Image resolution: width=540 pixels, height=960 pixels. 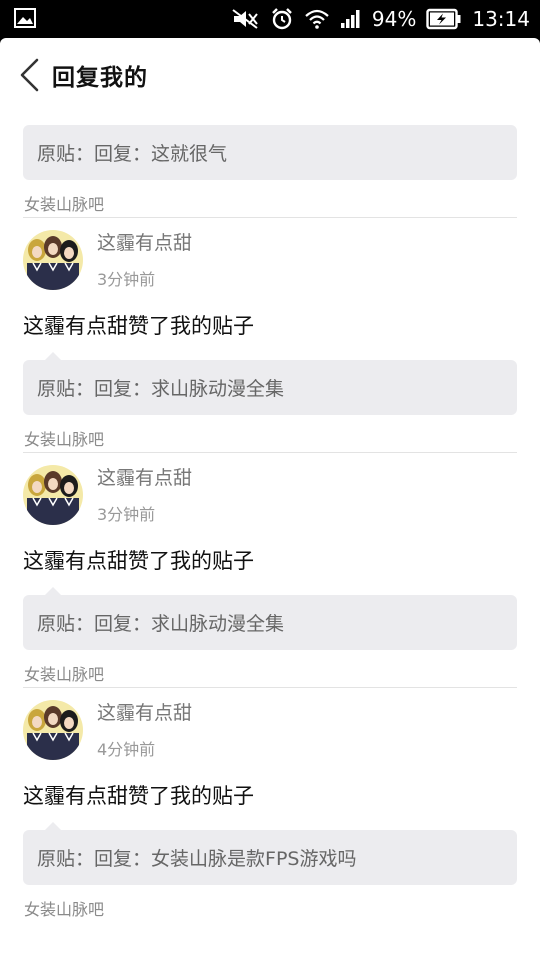 What do you see at coordinates (394, 19) in the screenshot?
I see `battery-percent: 94%` at bounding box center [394, 19].